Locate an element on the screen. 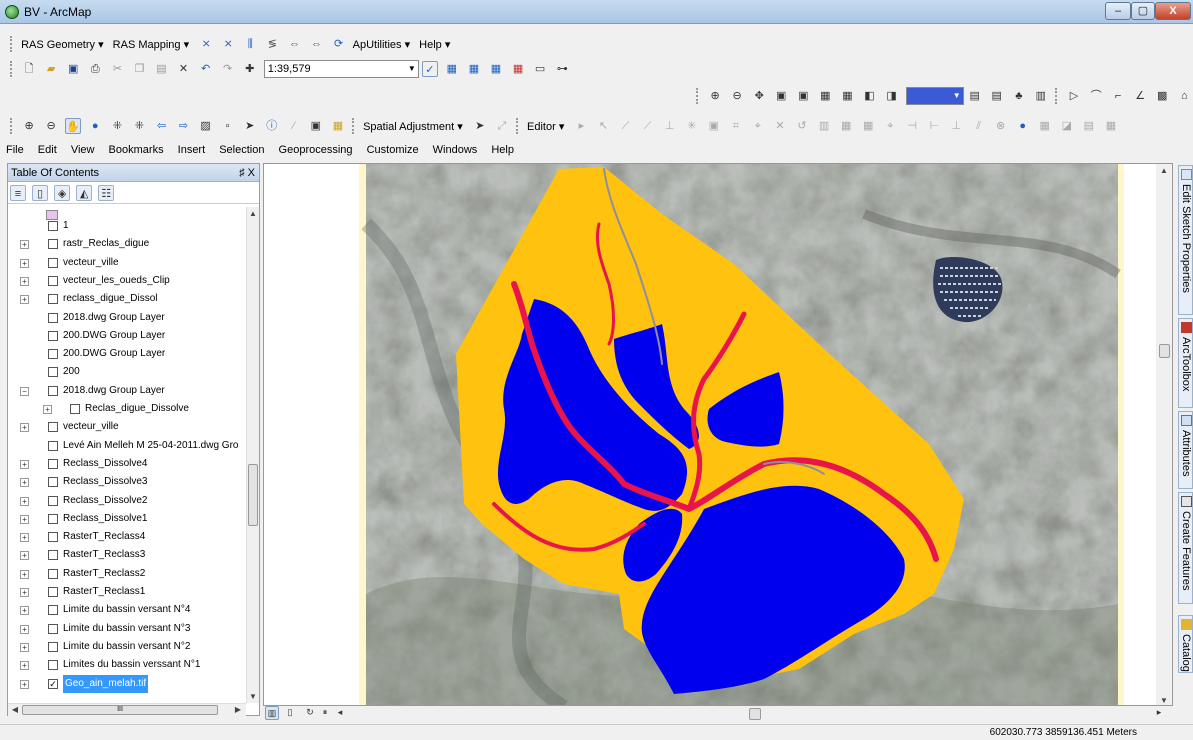  list-by-drawing-order-icon: ≡ is located at coordinates (18, 193).